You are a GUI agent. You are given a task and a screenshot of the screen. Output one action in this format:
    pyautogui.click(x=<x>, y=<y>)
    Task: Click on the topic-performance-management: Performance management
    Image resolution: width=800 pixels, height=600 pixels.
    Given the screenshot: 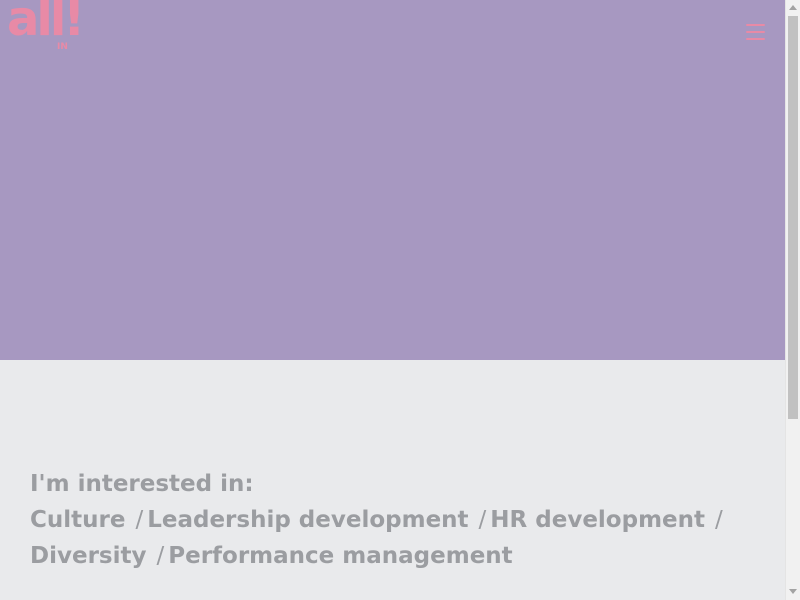 What is the action you would take?
    pyautogui.click(x=340, y=556)
    